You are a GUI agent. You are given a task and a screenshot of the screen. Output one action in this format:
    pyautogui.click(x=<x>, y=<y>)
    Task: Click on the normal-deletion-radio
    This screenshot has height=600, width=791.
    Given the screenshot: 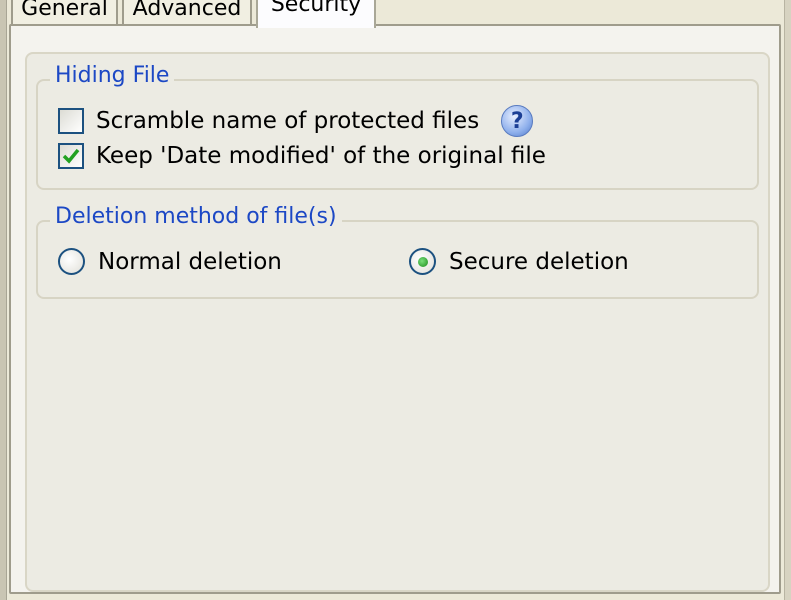 What is the action you would take?
    pyautogui.click(x=71, y=261)
    